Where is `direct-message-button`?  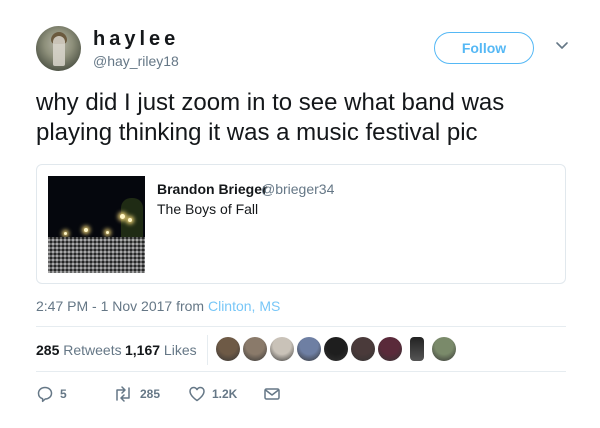
direct-message-button is located at coordinates (272, 394).